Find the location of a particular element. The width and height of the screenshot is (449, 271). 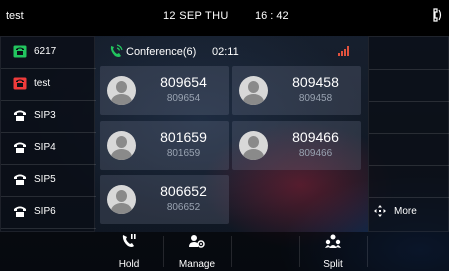

green-phone-icon is located at coordinates (20, 51).